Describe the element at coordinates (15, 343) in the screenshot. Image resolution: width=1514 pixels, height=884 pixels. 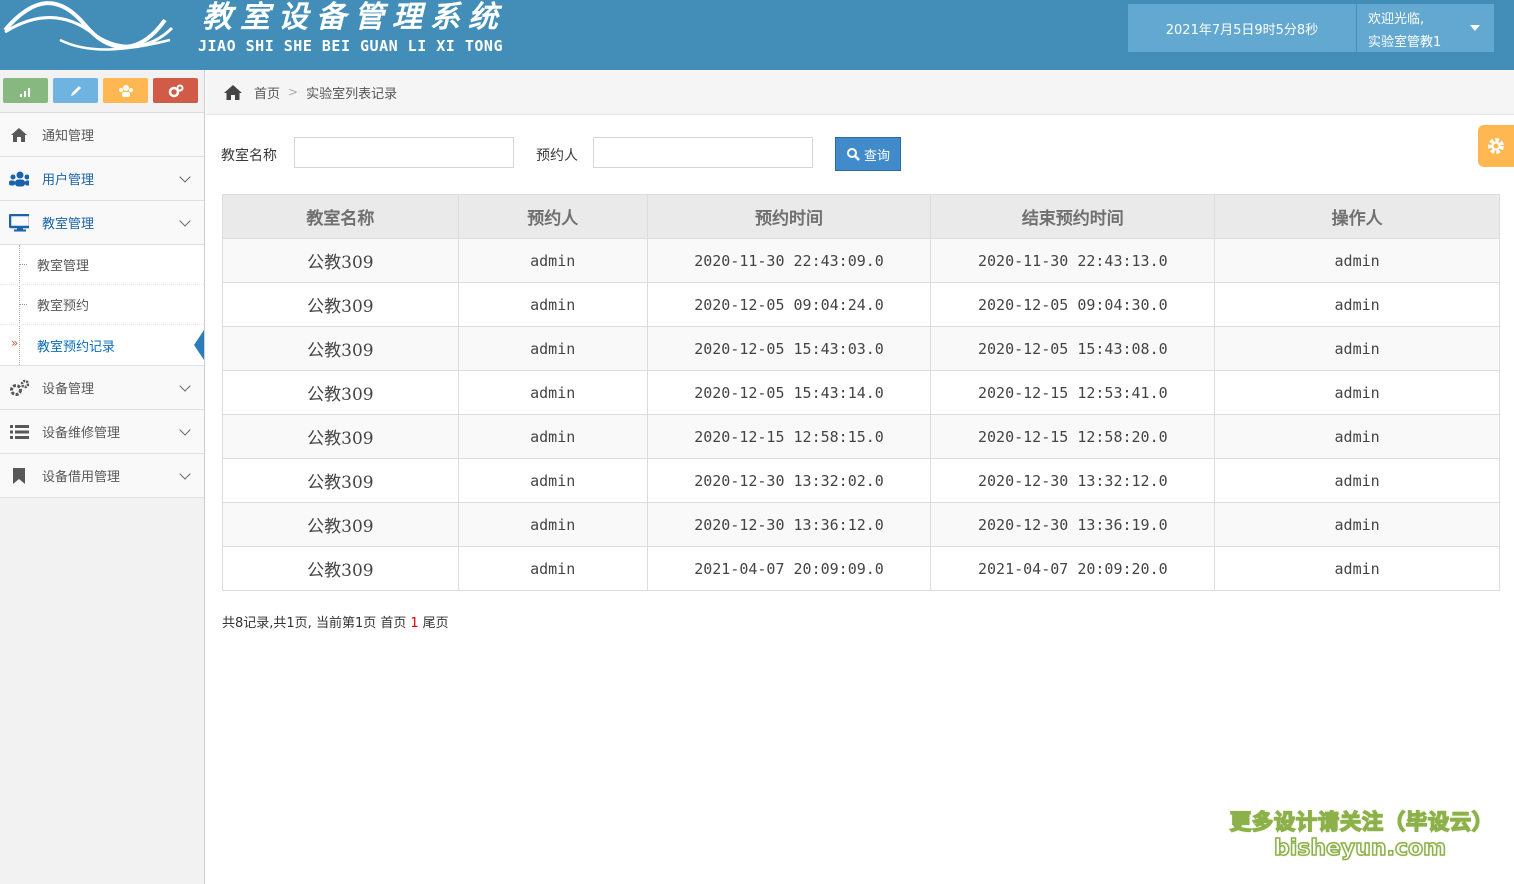
I see `double-angle-right-icon: »` at that location.